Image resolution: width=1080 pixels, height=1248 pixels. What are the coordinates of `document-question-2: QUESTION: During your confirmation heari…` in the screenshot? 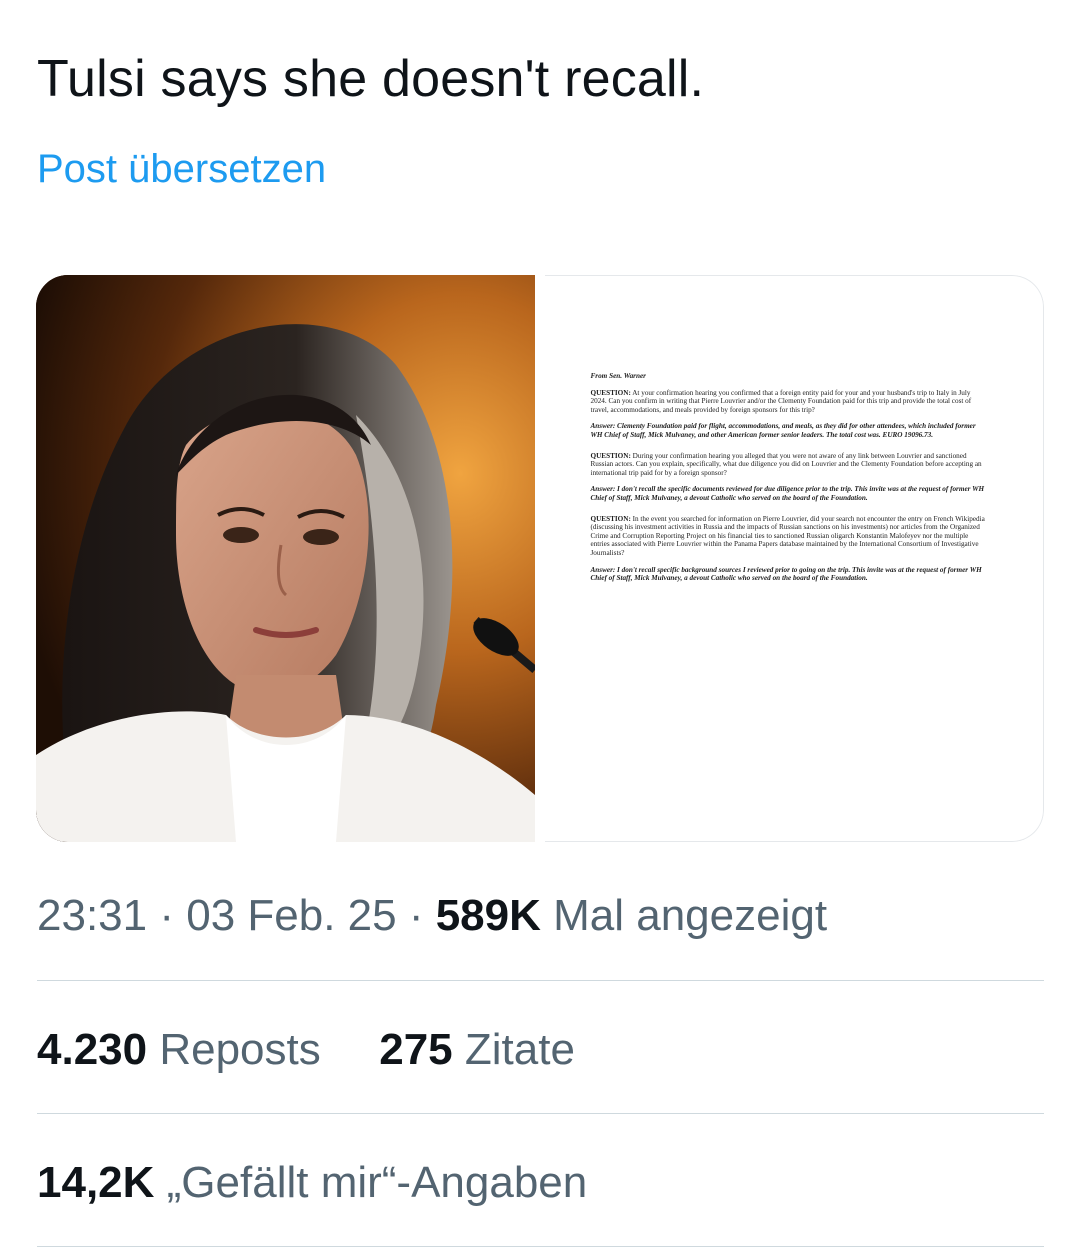 It's located at (789, 465).